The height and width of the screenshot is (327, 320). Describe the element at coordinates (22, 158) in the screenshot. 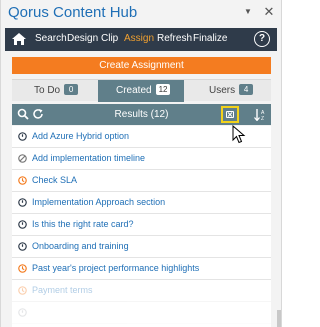

I see `declined-status-icon` at that location.